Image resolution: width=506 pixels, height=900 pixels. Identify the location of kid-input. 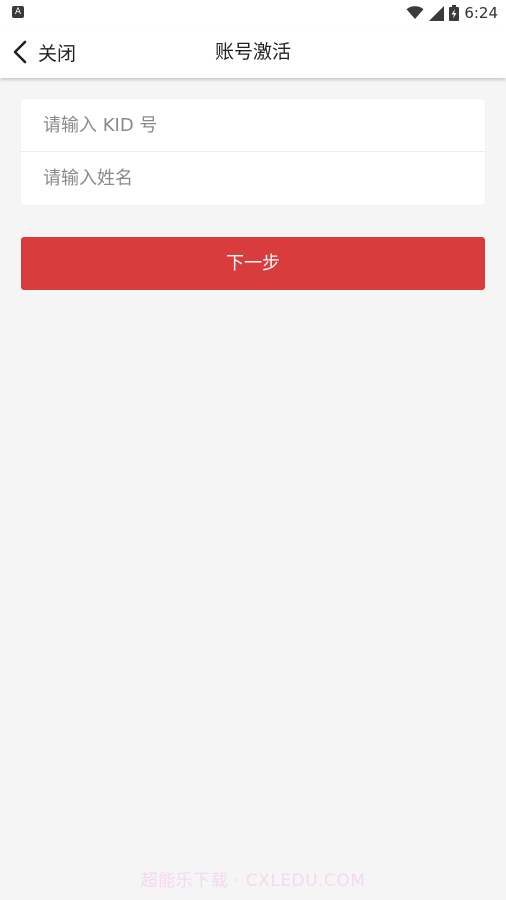
(253, 125).